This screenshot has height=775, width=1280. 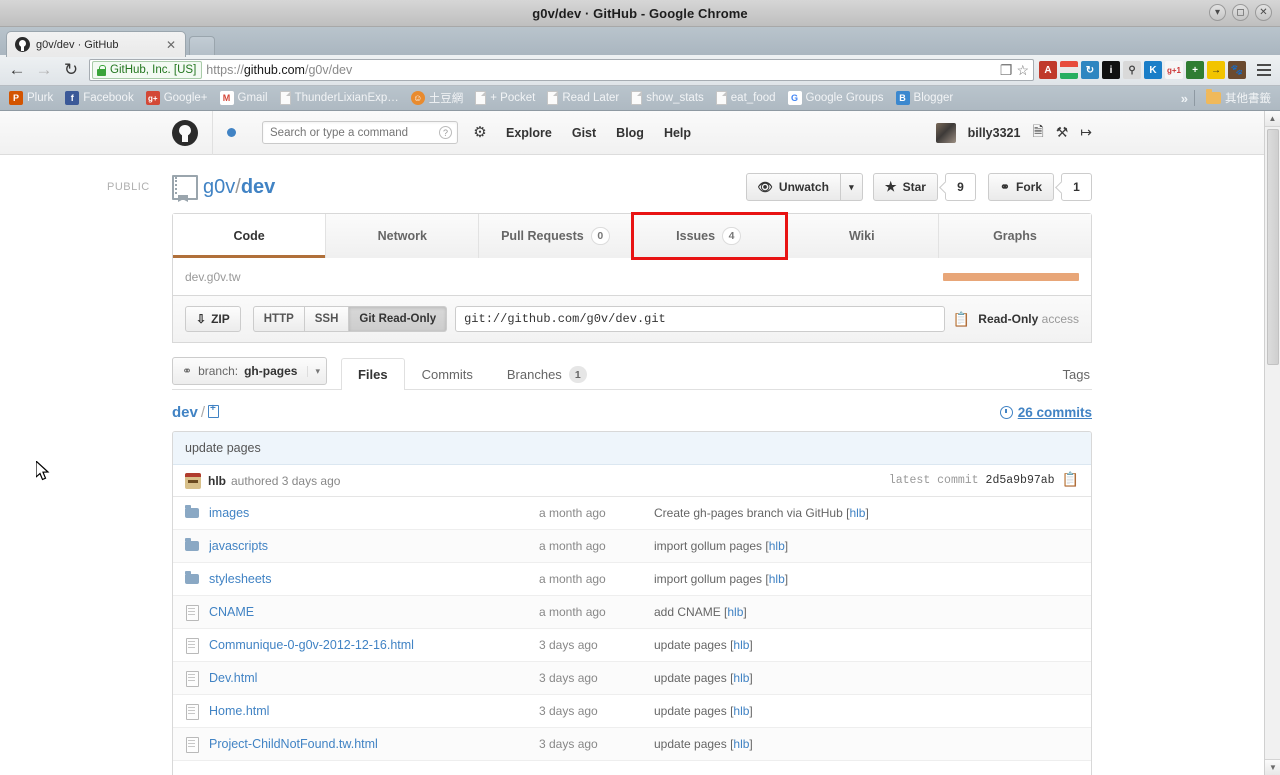 What do you see at coordinates (851, 187) in the screenshot?
I see `watch-dropdown-caret: ▾` at bounding box center [851, 187].